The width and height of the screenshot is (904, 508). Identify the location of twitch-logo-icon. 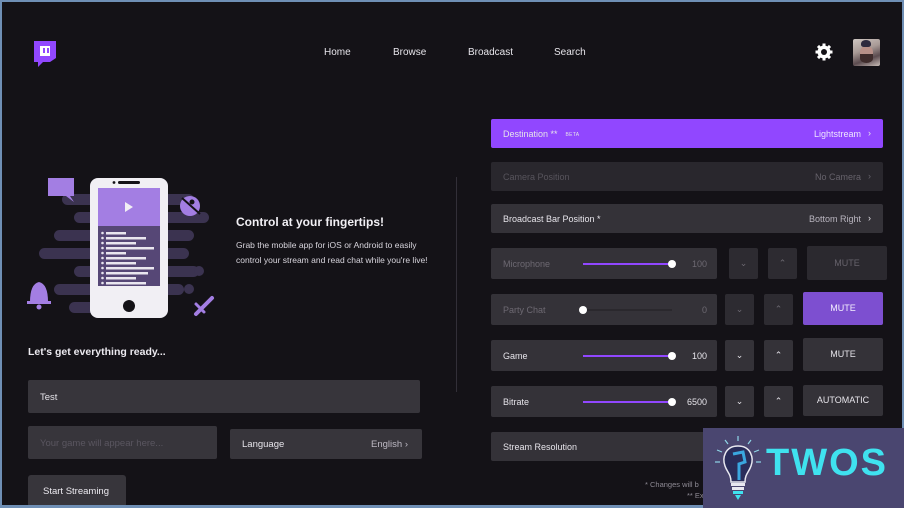
(45, 54).